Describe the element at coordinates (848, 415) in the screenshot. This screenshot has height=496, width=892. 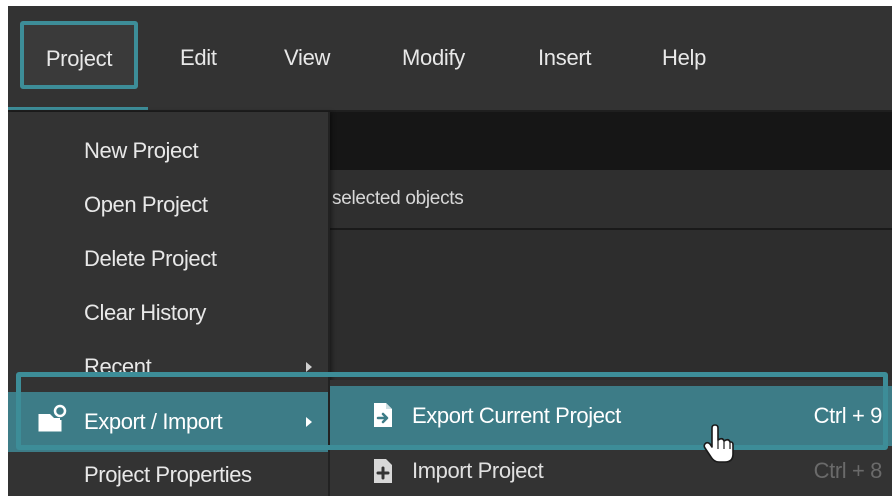
I see `submenu-item-shortcut: Ctrl + 9` at that location.